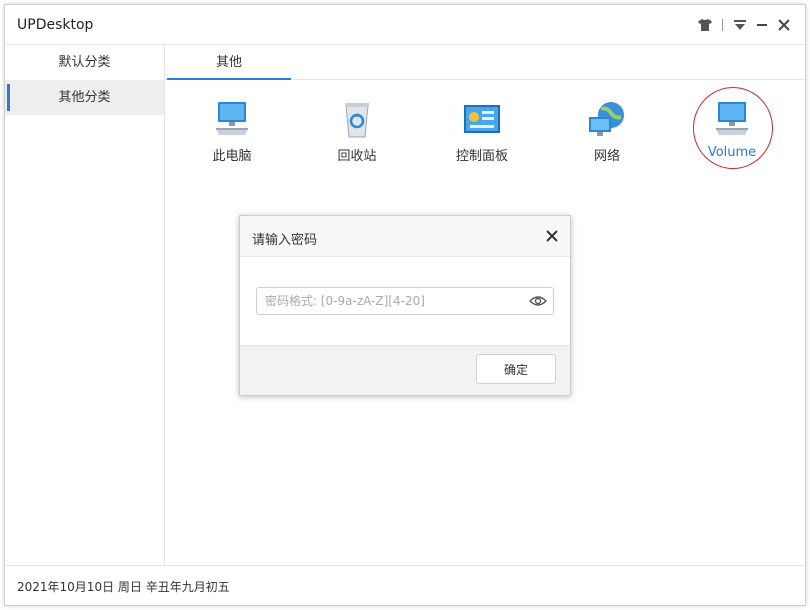  I want to click on desktop-item-label: 回收站, so click(357, 156).